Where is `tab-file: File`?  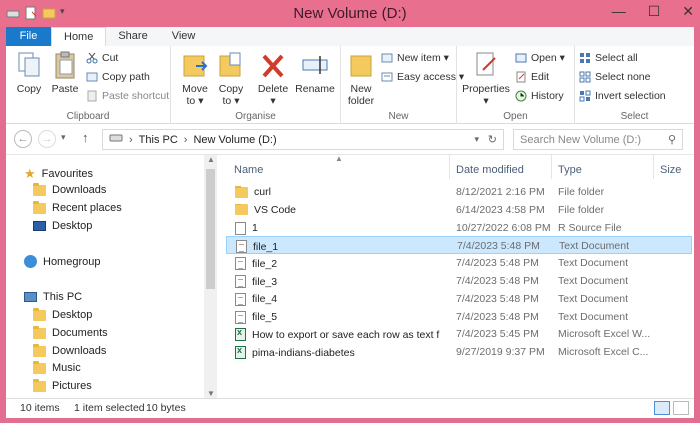
tab-file: File is located at coordinates (28, 36).